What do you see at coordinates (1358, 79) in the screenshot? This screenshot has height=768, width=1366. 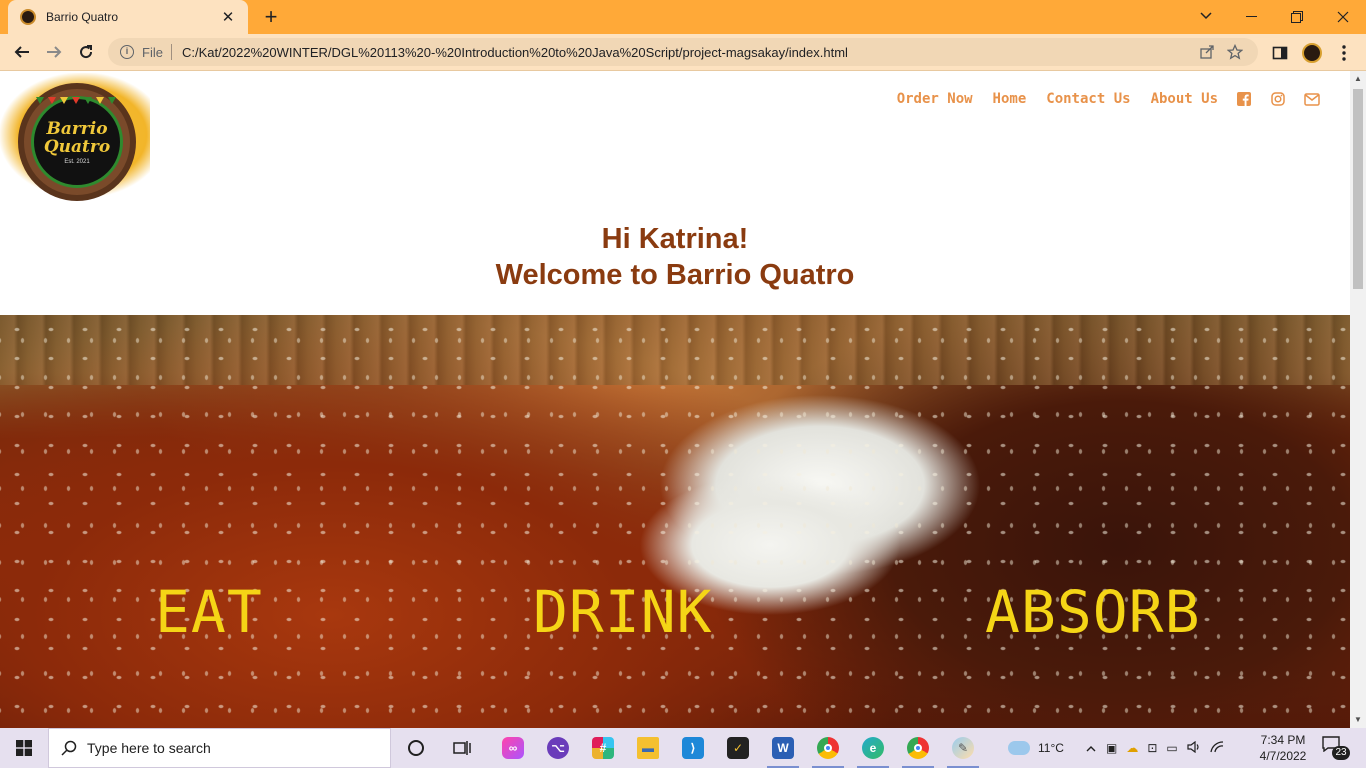 I see `scroll-up-arrow-icon: ▲` at bounding box center [1358, 79].